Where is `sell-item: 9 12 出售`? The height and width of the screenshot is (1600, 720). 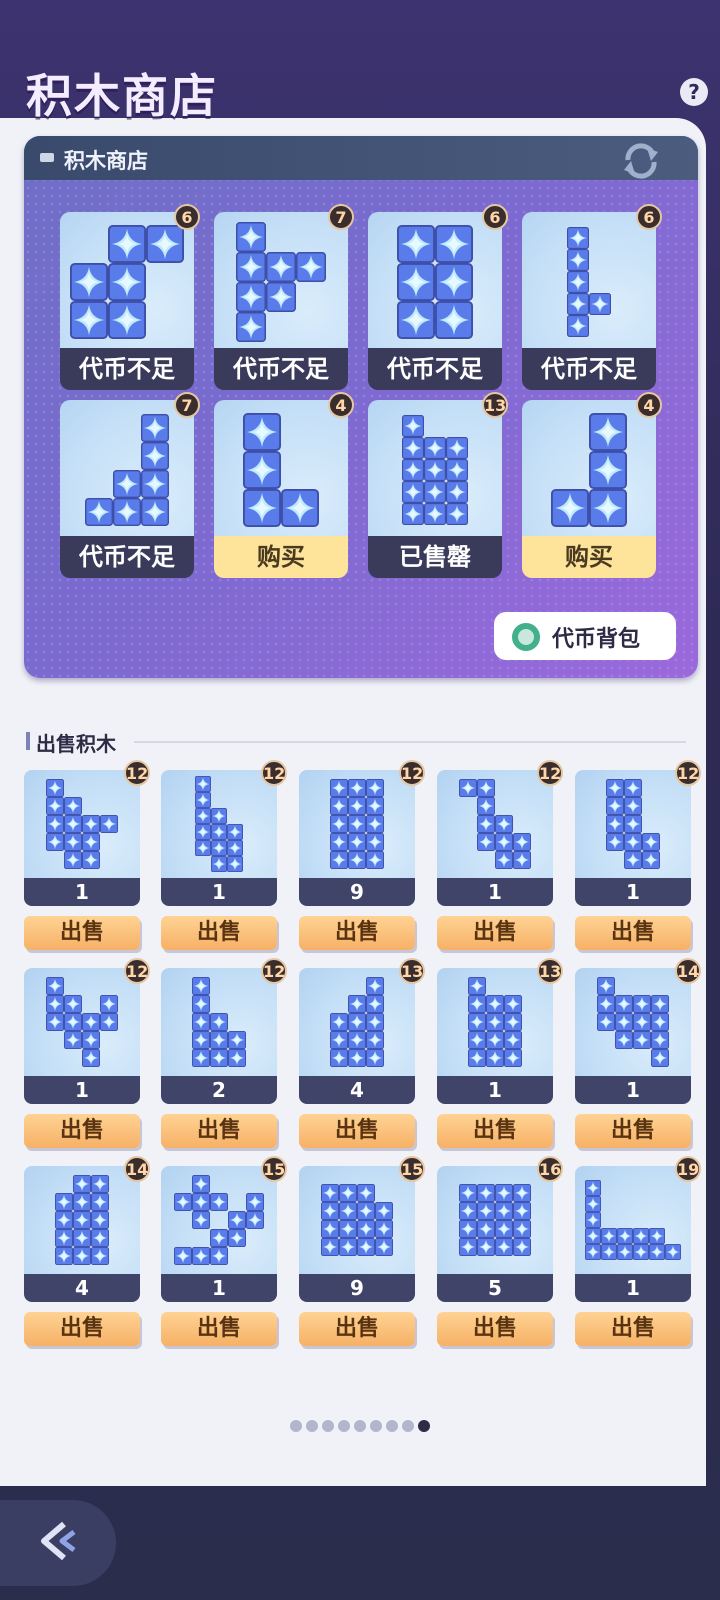 sell-item: 9 12 出售 is located at coordinates (362, 855).